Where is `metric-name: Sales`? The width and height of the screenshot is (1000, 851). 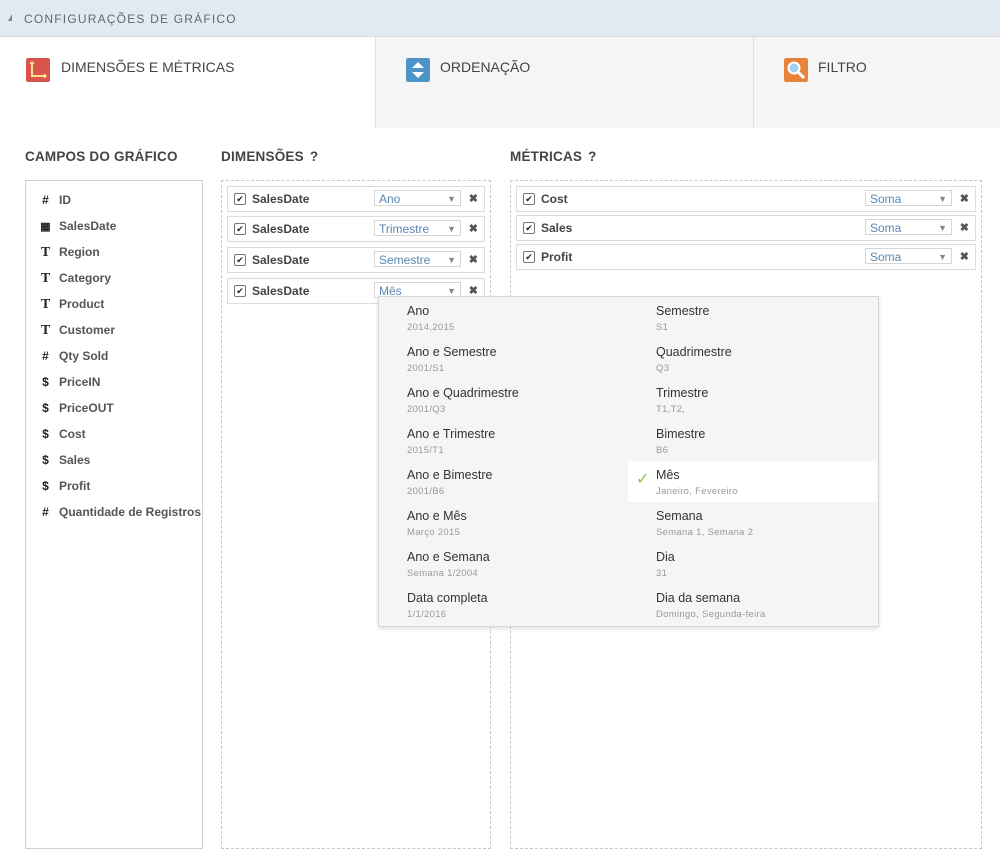
metric-name: Sales is located at coordinates (557, 228).